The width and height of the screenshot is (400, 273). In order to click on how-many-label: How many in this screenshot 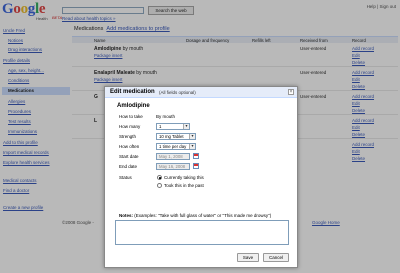, I will do `click(130, 126)`.